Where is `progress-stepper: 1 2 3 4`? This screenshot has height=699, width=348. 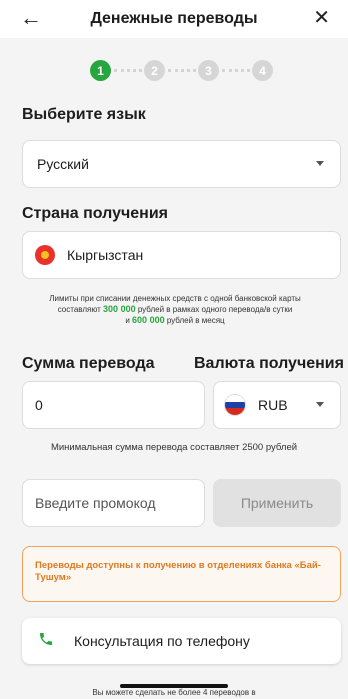 progress-stepper: 1 2 3 4 is located at coordinates (174, 71).